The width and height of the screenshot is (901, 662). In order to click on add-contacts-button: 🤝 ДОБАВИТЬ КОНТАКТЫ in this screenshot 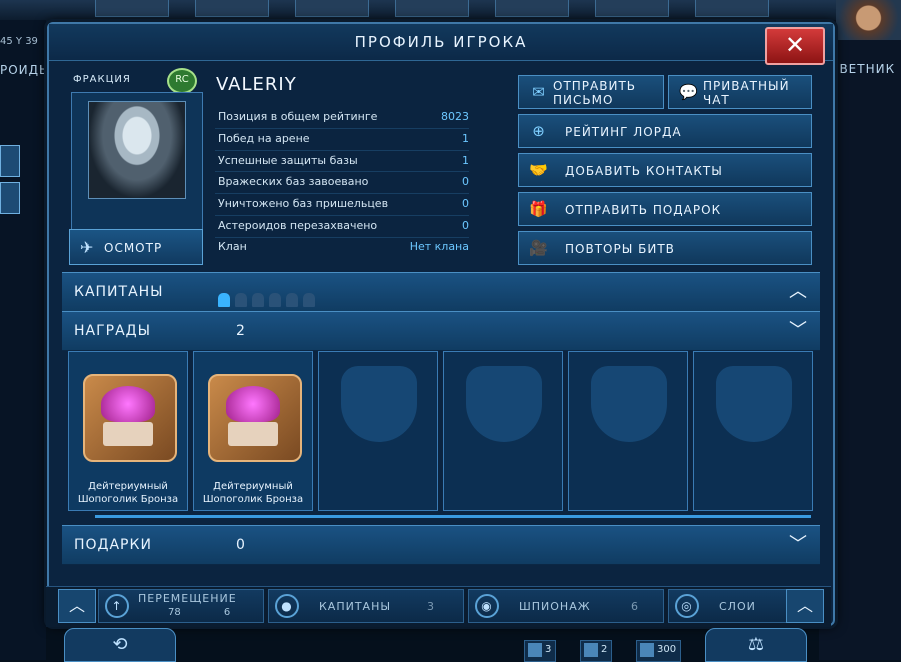, I will do `click(665, 170)`.